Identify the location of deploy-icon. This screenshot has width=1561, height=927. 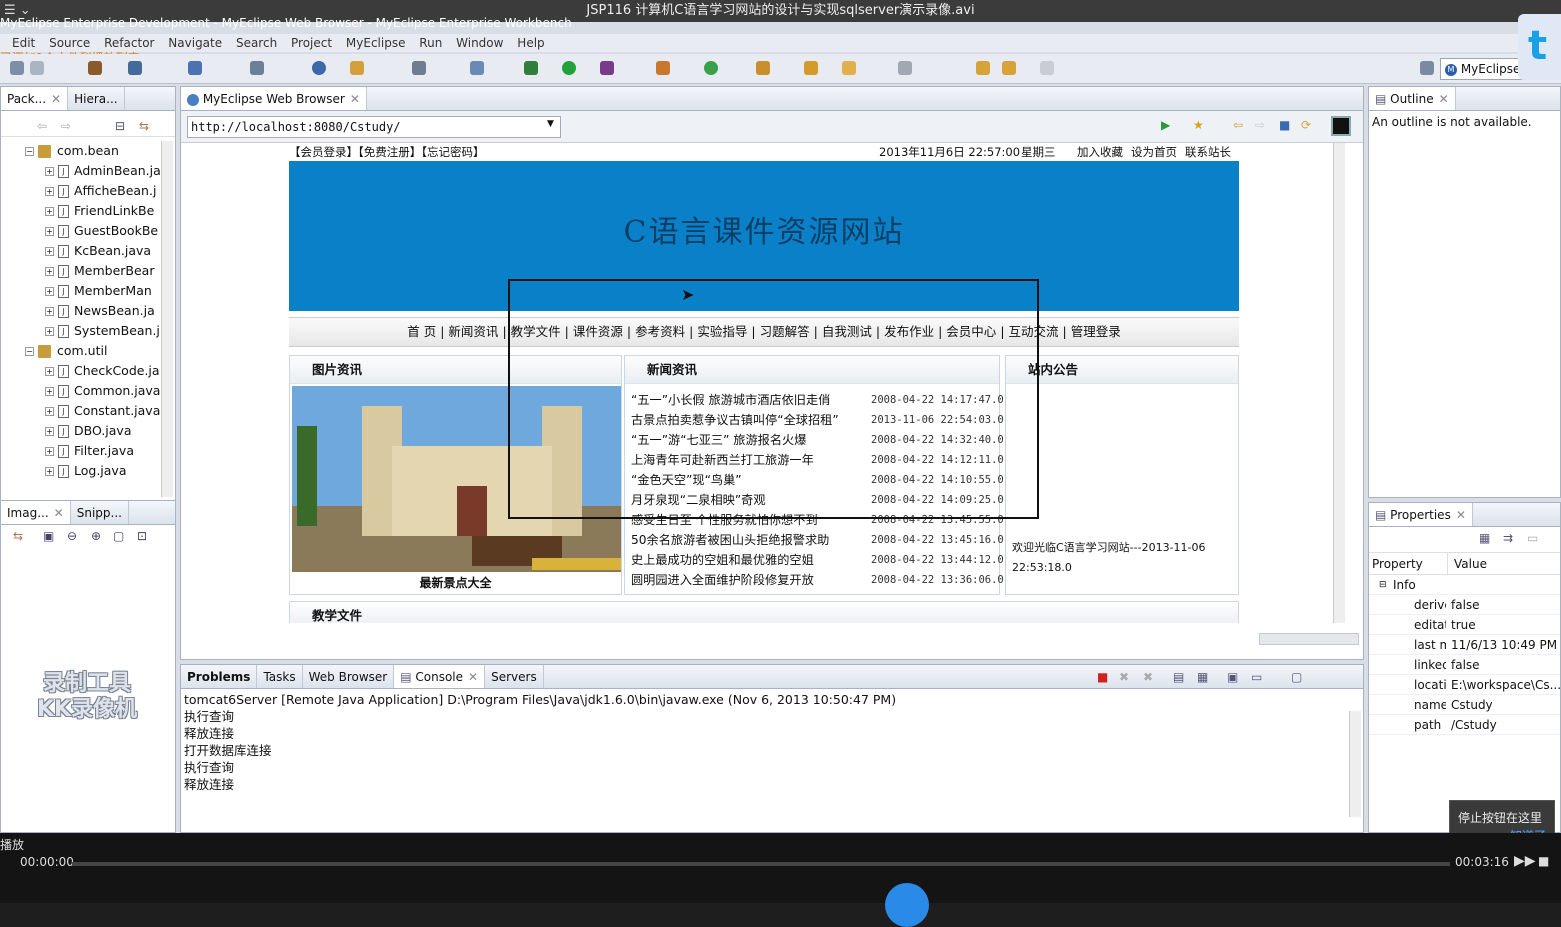
(195, 68).